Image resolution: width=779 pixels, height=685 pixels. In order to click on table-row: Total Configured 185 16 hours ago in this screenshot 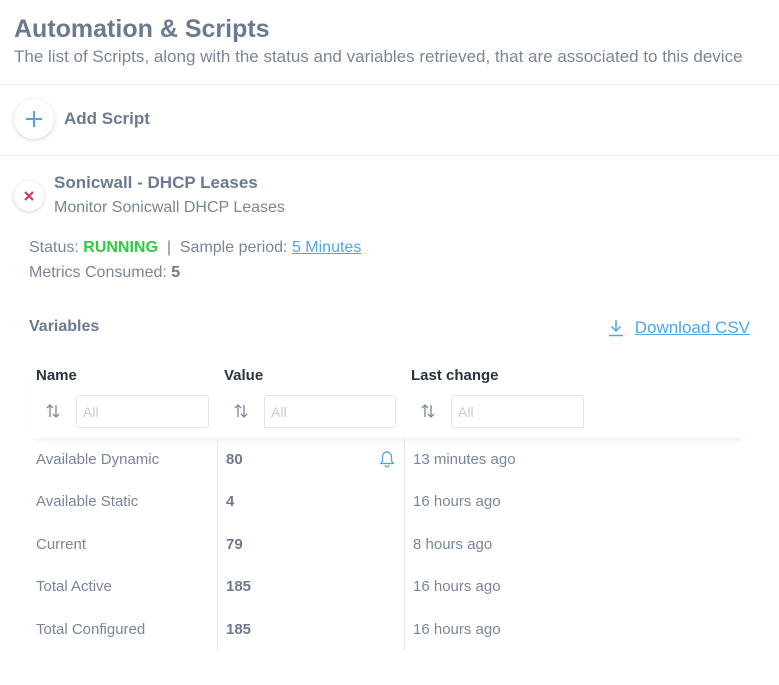, I will do `click(389, 629)`.